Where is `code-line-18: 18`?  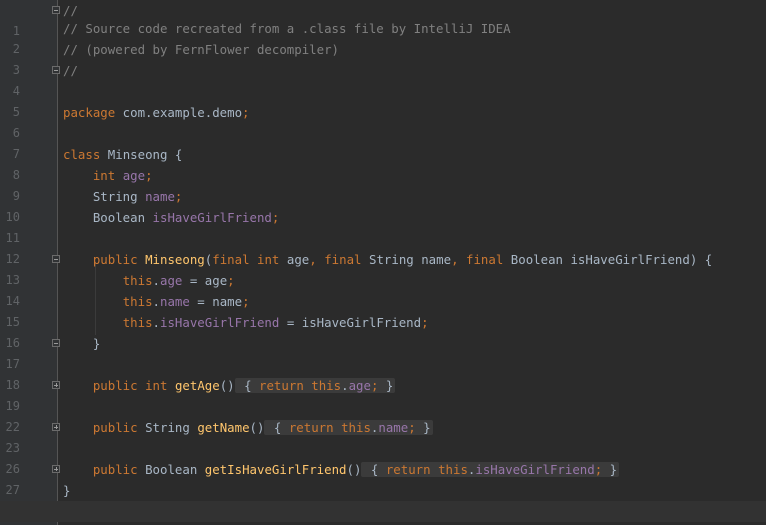 code-line-18: 18 is located at coordinates (383, 373).